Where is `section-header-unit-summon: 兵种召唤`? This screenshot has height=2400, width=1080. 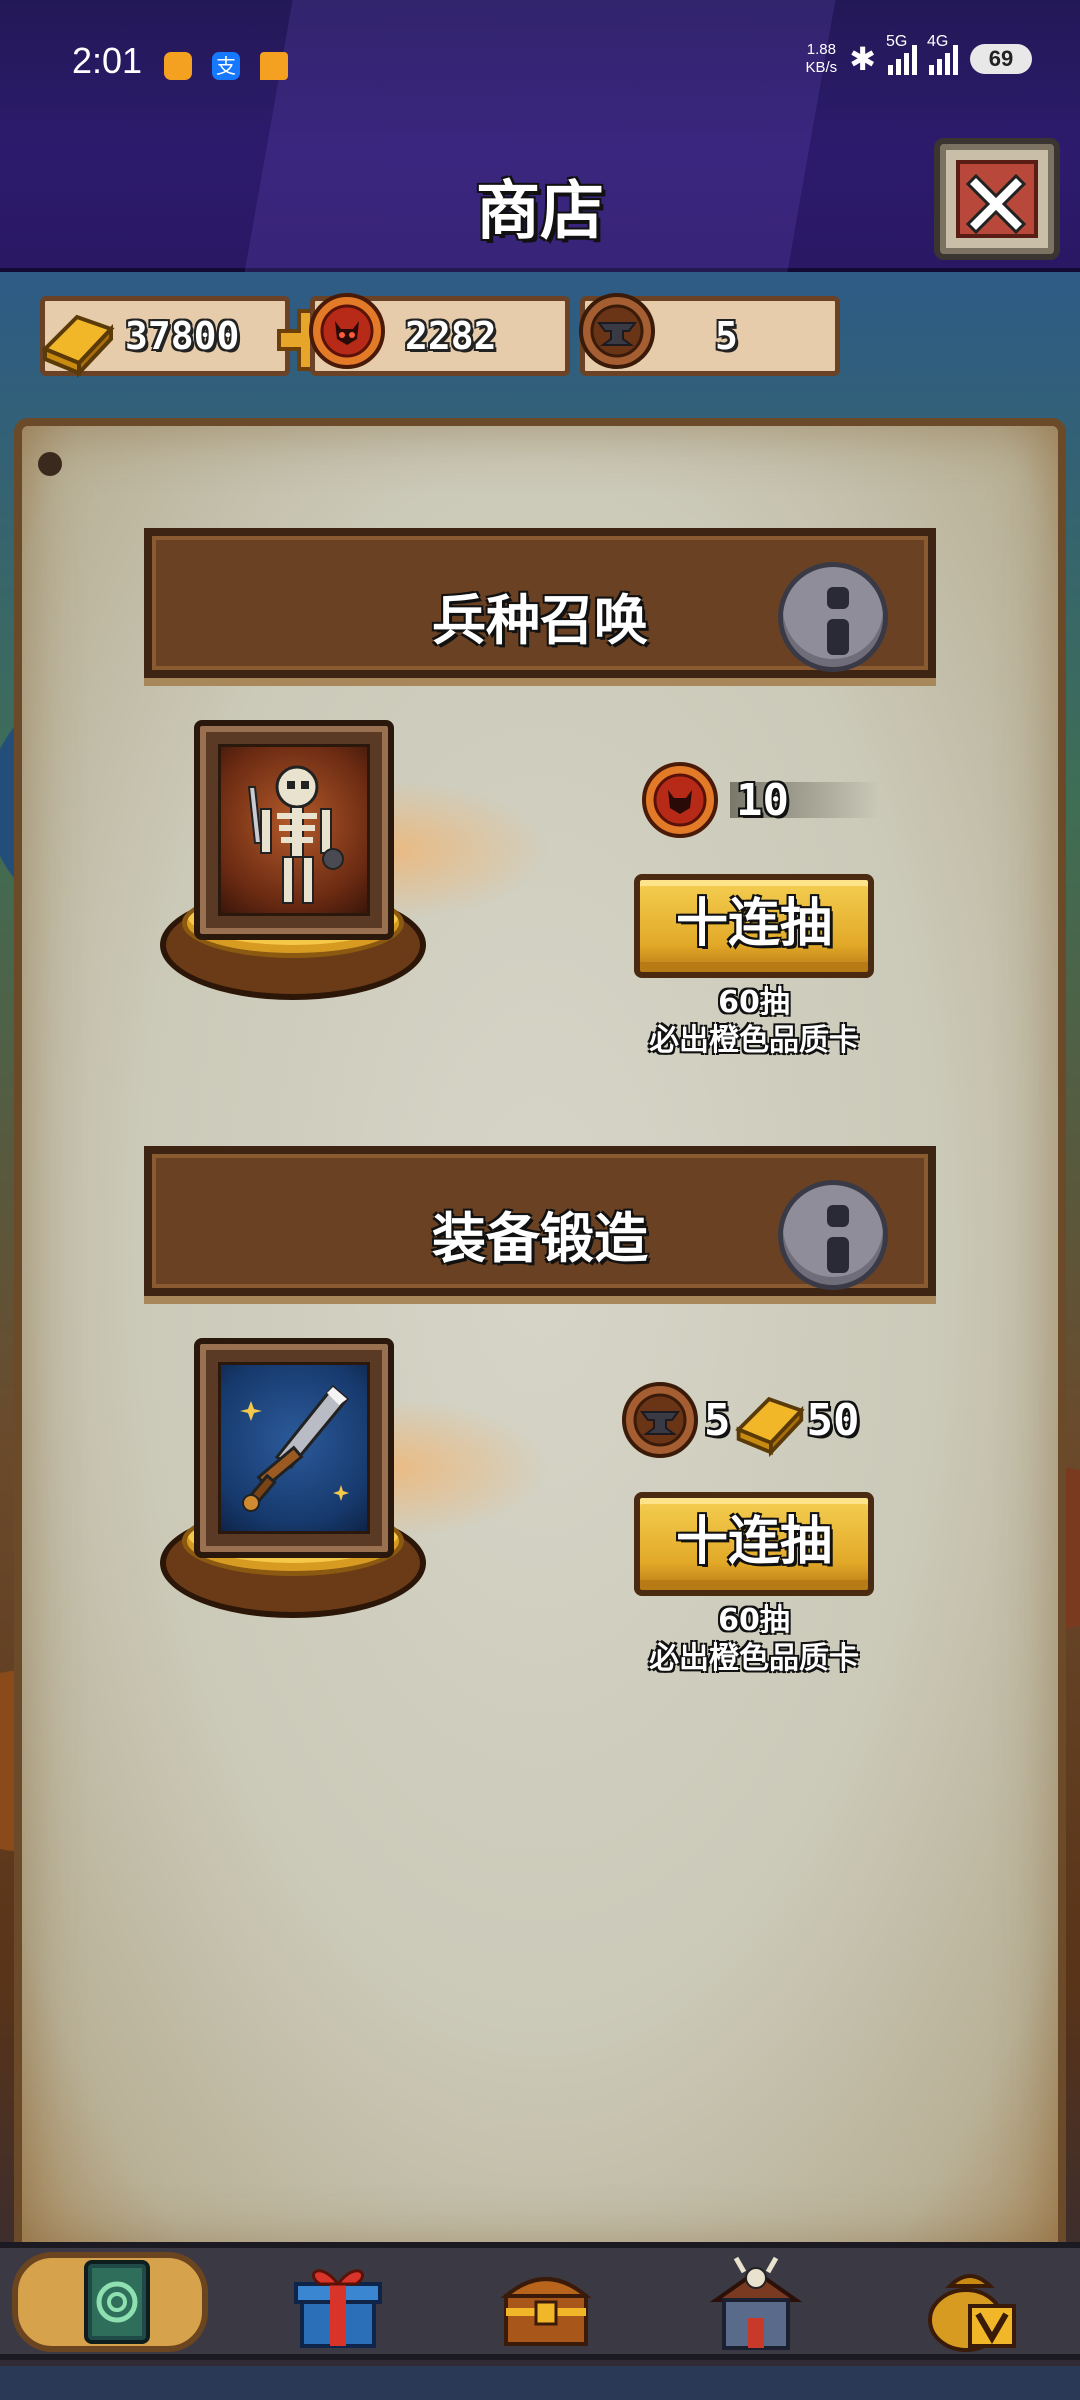 section-header-unit-summon: 兵种召唤 is located at coordinates (540, 603).